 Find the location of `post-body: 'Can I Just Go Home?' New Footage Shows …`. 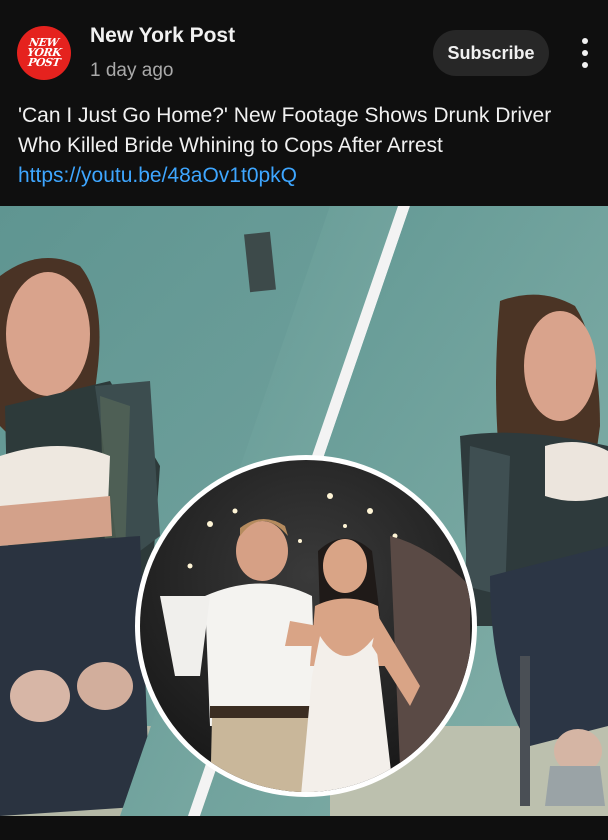

post-body: 'Can I Just Go Home?' New Footage Shows … is located at coordinates (308, 146).